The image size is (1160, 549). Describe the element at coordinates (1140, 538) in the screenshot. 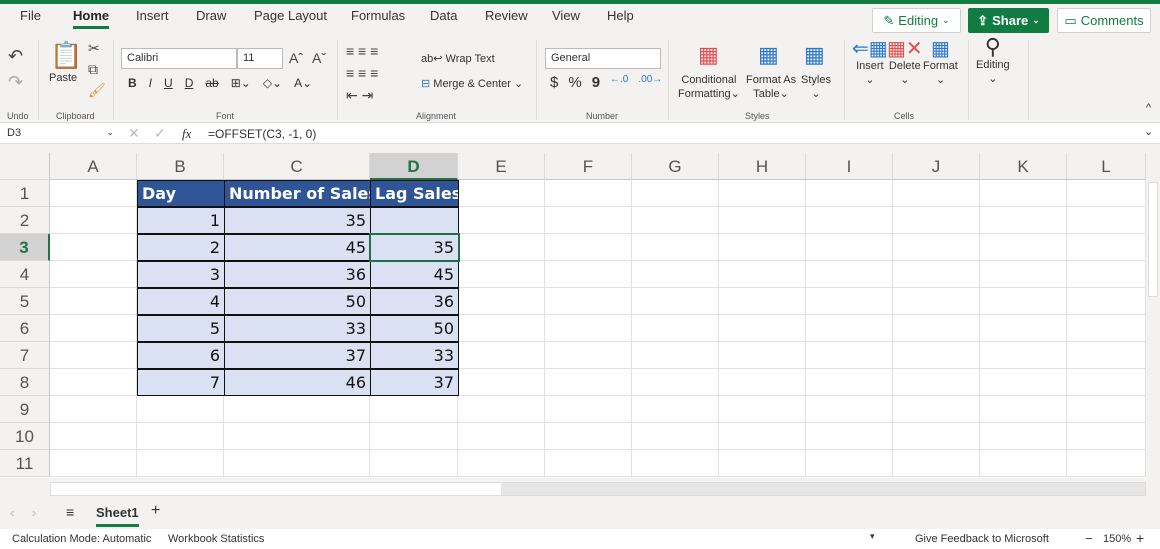

I see `zoom-in-icon: +` at that location.